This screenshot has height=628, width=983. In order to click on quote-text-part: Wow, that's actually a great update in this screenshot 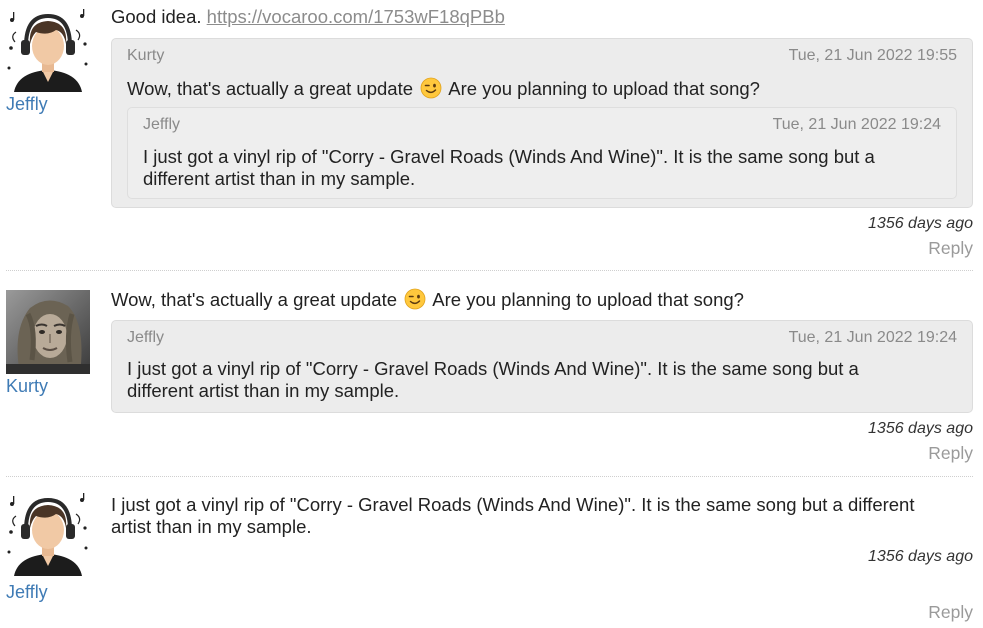, I will do `click(270, 88)`.